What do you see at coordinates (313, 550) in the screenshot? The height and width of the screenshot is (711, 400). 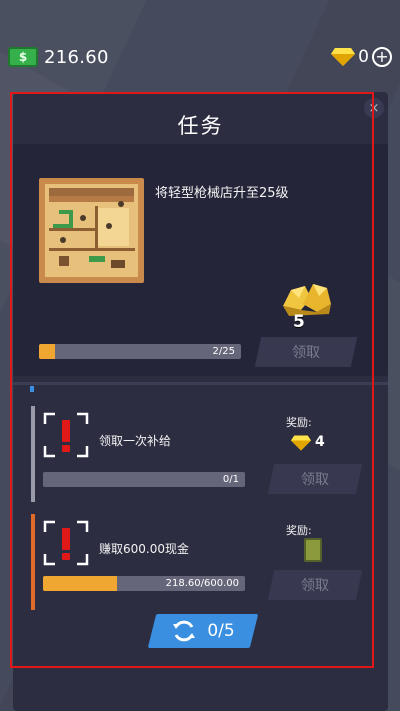 I see `card-icon` at bounding box center [313, 550].